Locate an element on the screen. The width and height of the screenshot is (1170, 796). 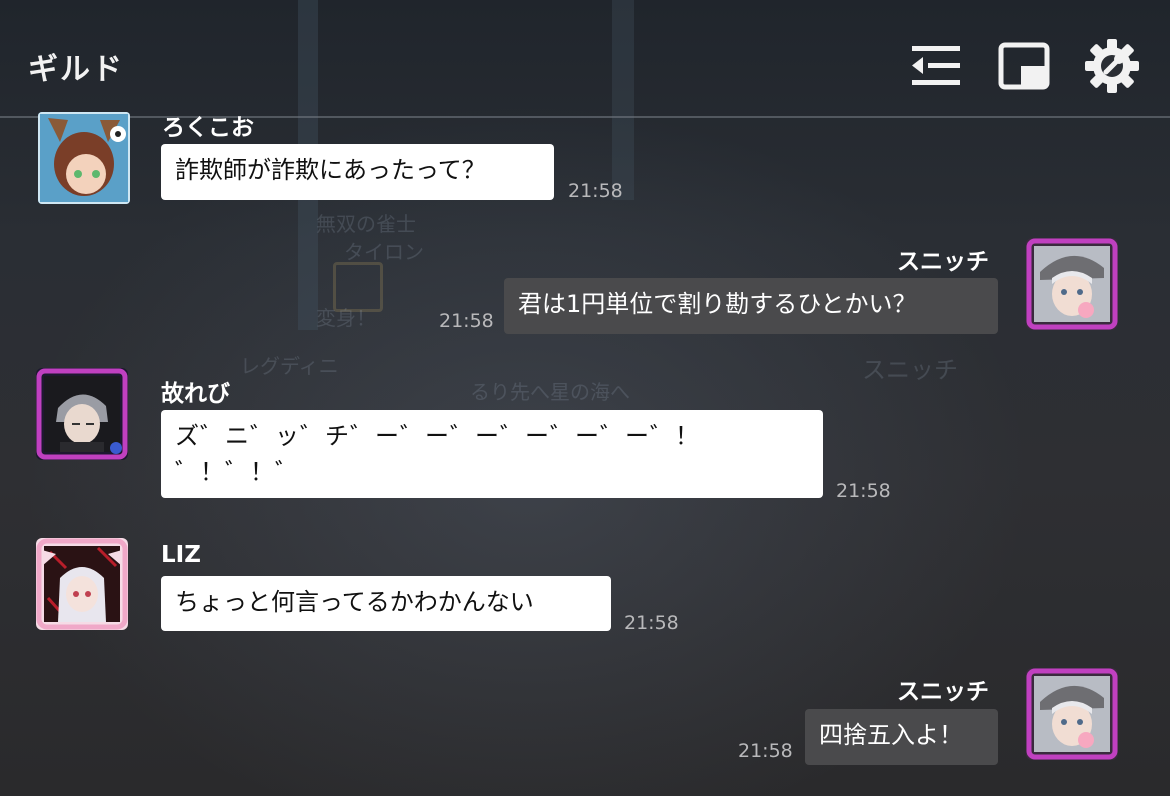
background-text: るり先へ星の海へ is located at coordinates (550, 392).